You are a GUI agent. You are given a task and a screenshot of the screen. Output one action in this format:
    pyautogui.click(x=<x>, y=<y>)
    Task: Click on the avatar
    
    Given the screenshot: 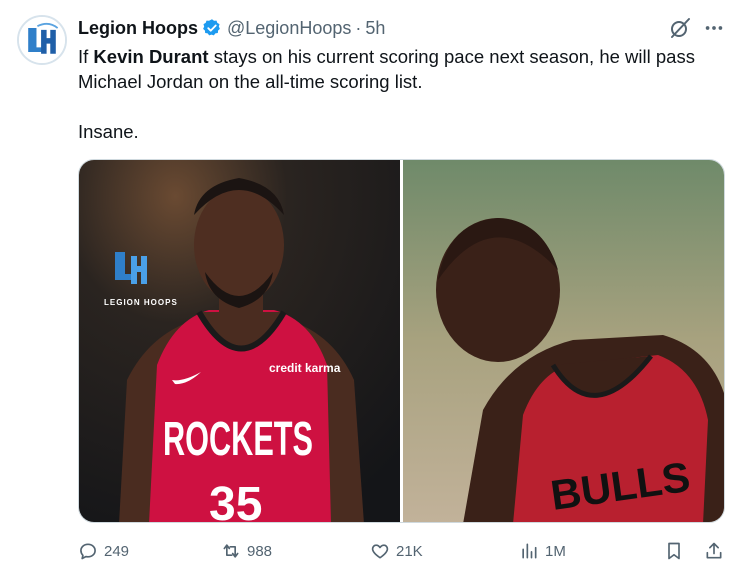 What is the action you would take?
    pyautogui.click(x=42, y=40)
    